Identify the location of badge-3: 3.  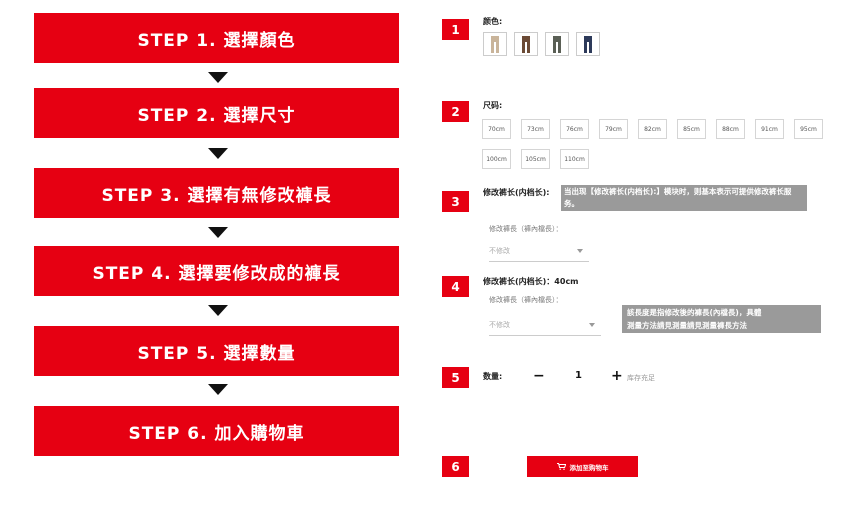
(455, 201).